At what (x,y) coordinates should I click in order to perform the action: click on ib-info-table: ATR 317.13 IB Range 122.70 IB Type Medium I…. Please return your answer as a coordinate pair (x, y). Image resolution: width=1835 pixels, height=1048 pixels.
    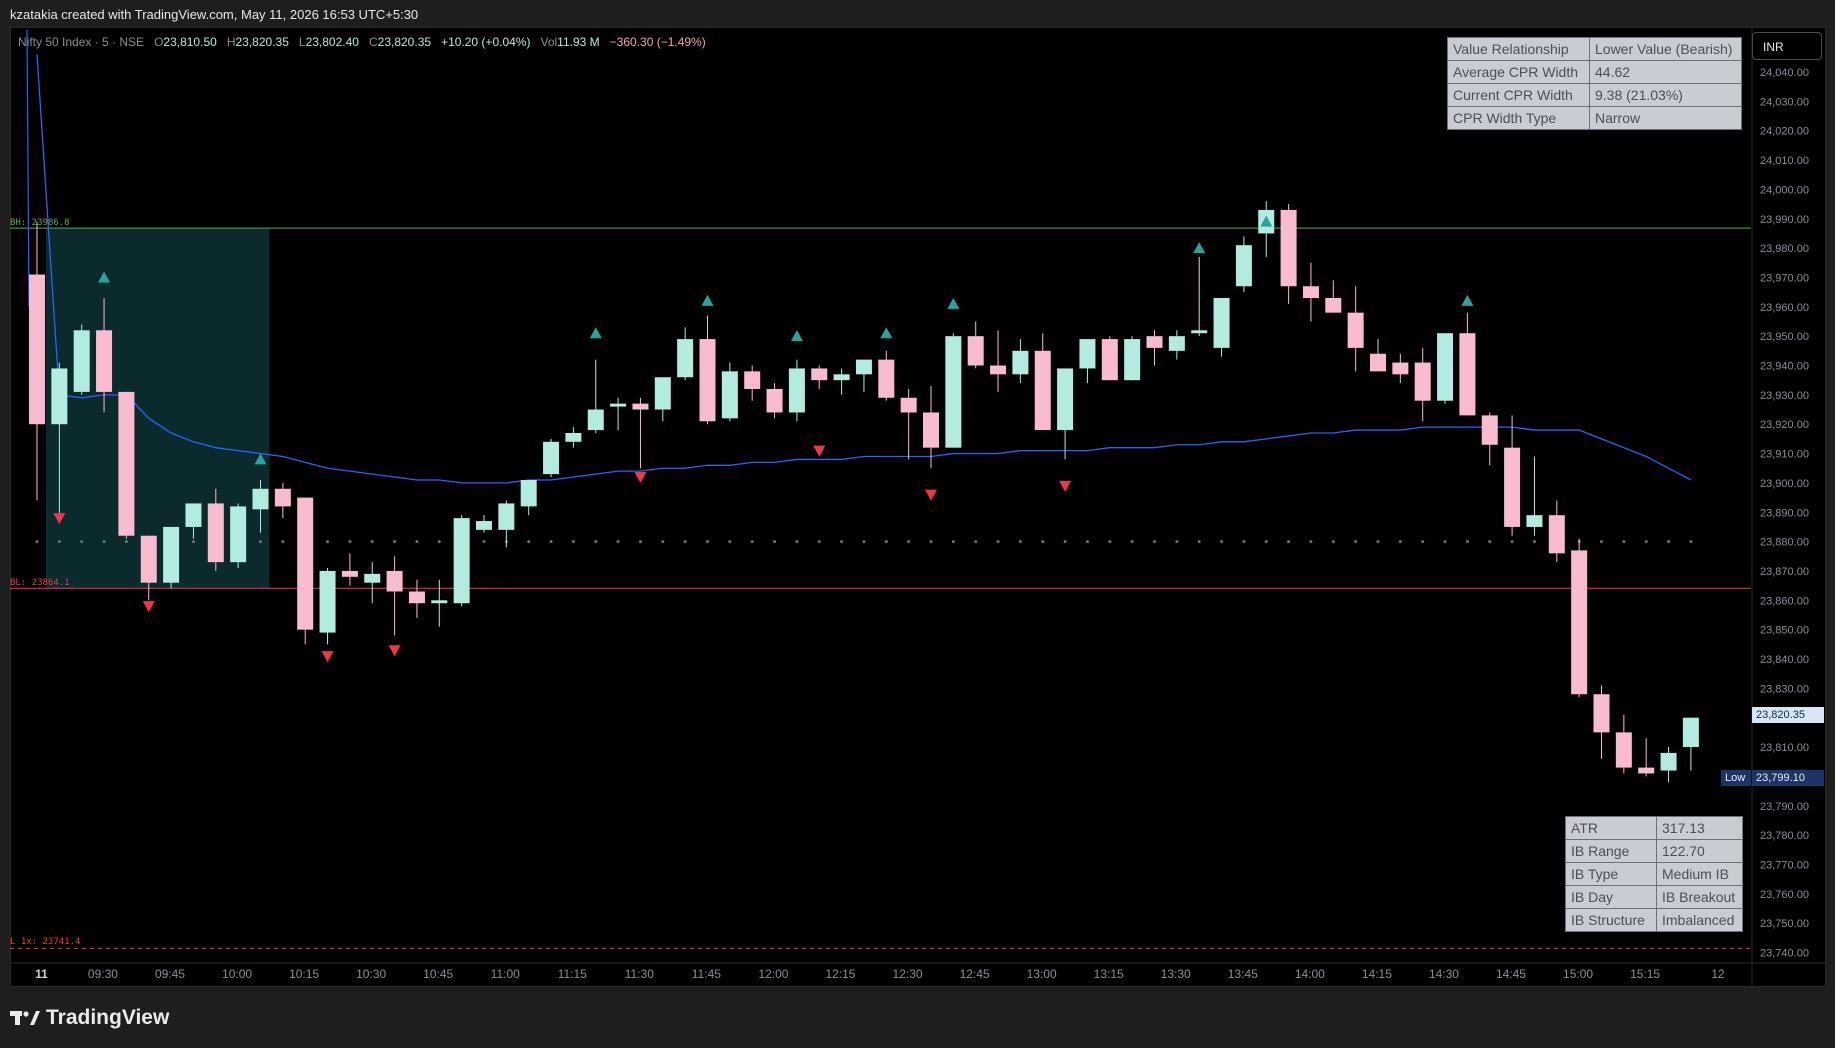
    Looking at the image, I should click on (1654, 874).